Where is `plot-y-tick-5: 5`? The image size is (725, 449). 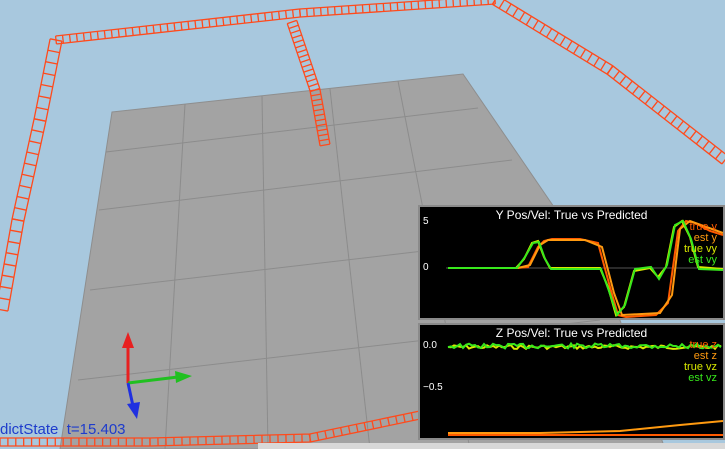 plot-y-tick-5: 5 is located at coordinates (426, 221).